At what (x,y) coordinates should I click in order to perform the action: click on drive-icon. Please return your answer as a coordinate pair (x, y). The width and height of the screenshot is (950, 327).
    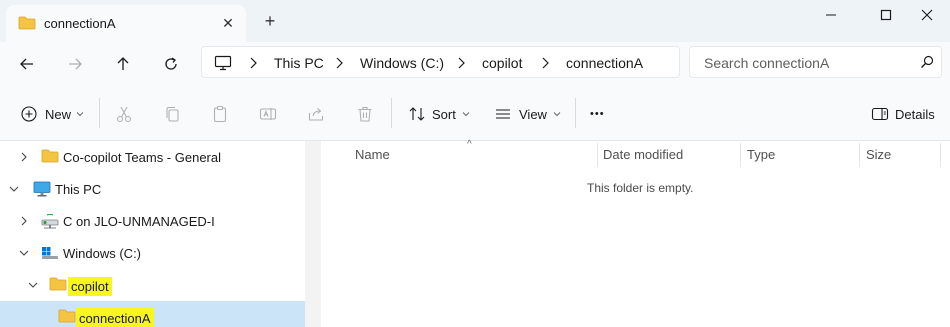
    Looking at the image, I should click on (50, 253).